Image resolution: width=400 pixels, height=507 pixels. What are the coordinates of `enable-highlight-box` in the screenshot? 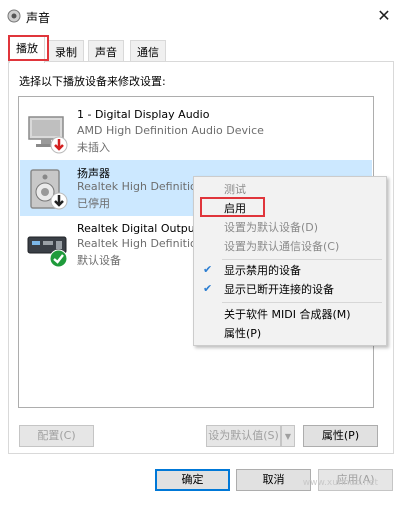 It's located at (232, 207).